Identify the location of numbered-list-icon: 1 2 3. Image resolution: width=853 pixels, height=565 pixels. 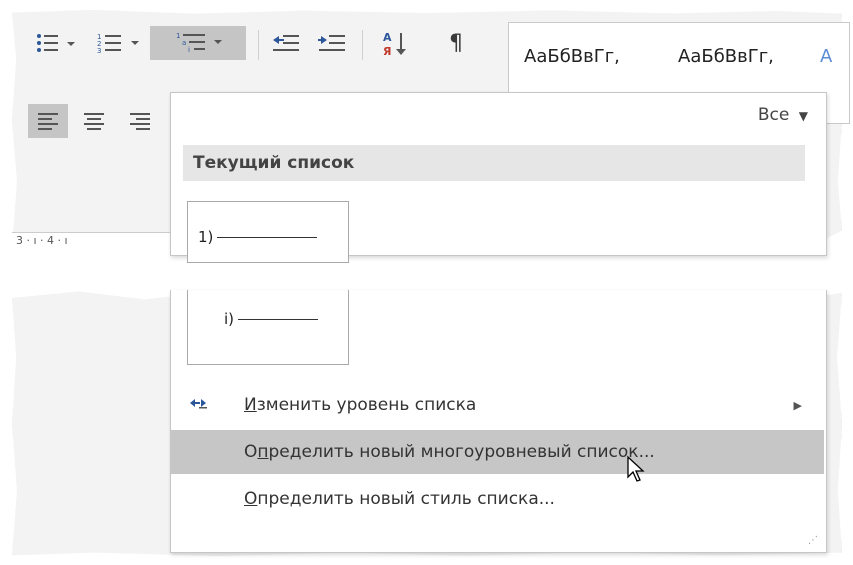
(118, 44).